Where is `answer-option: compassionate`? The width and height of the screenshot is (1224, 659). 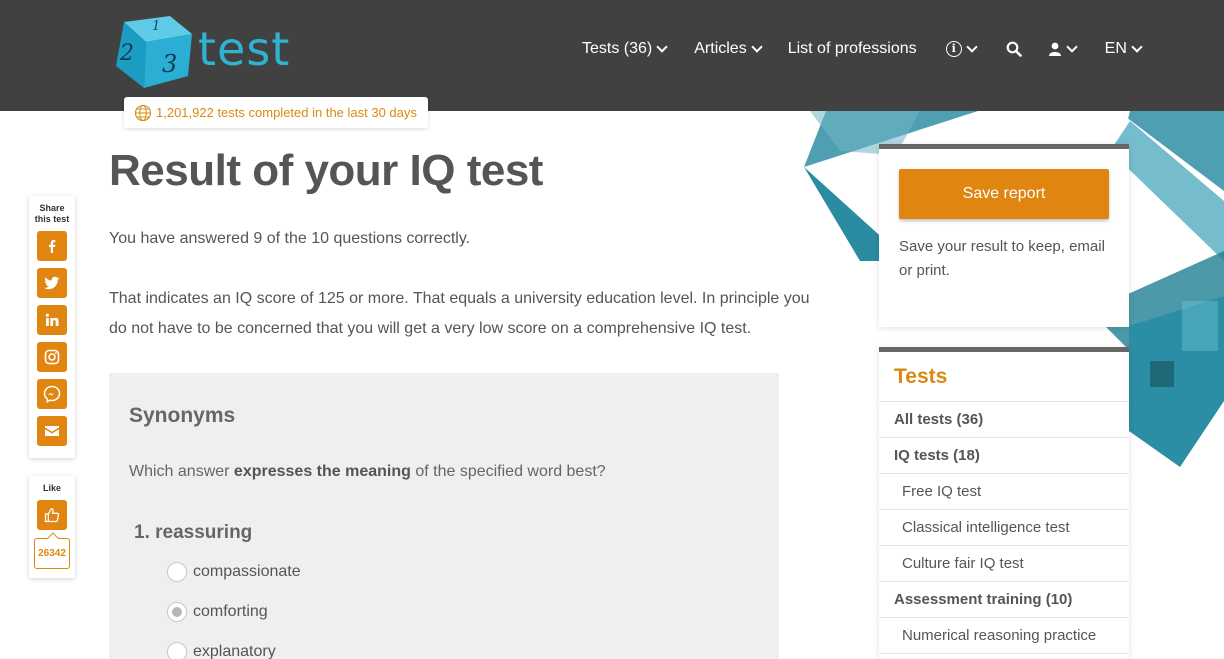 answer-option: compassionate is located at coordinates (234, 572).